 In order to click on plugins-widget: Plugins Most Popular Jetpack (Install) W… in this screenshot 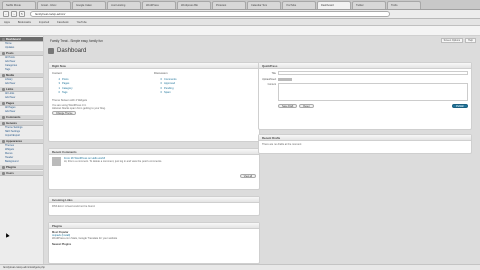, I will do `click(154, 243)`.